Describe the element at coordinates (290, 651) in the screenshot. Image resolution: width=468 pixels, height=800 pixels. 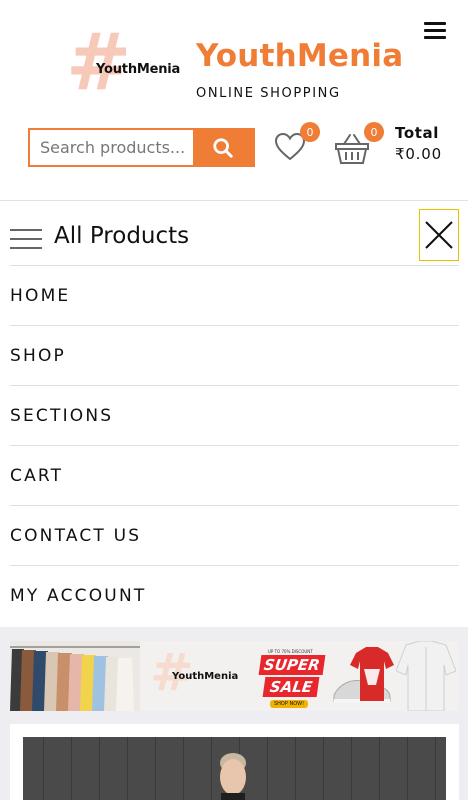
I see `sale-fine-print: UP TO 70% DISCOUNT` at that location.